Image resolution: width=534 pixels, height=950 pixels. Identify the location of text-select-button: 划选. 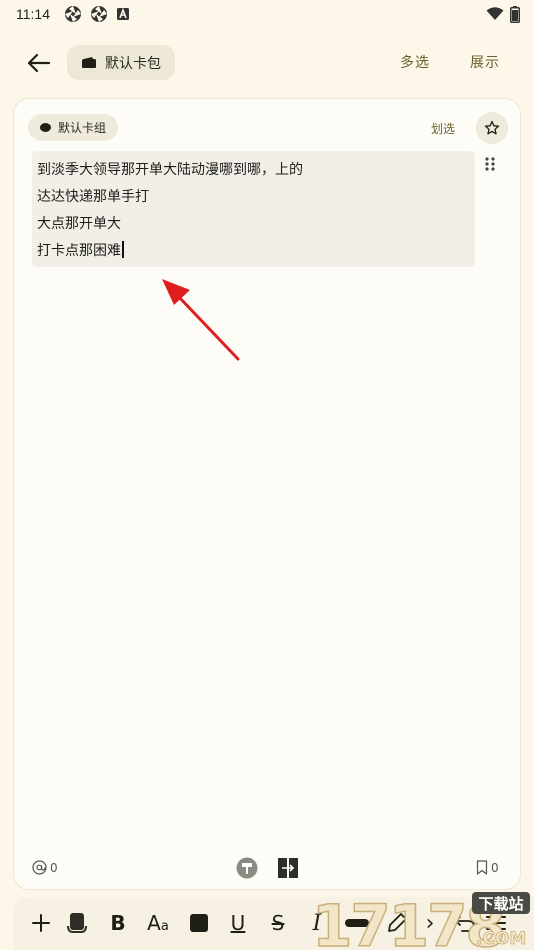
(443, 128).